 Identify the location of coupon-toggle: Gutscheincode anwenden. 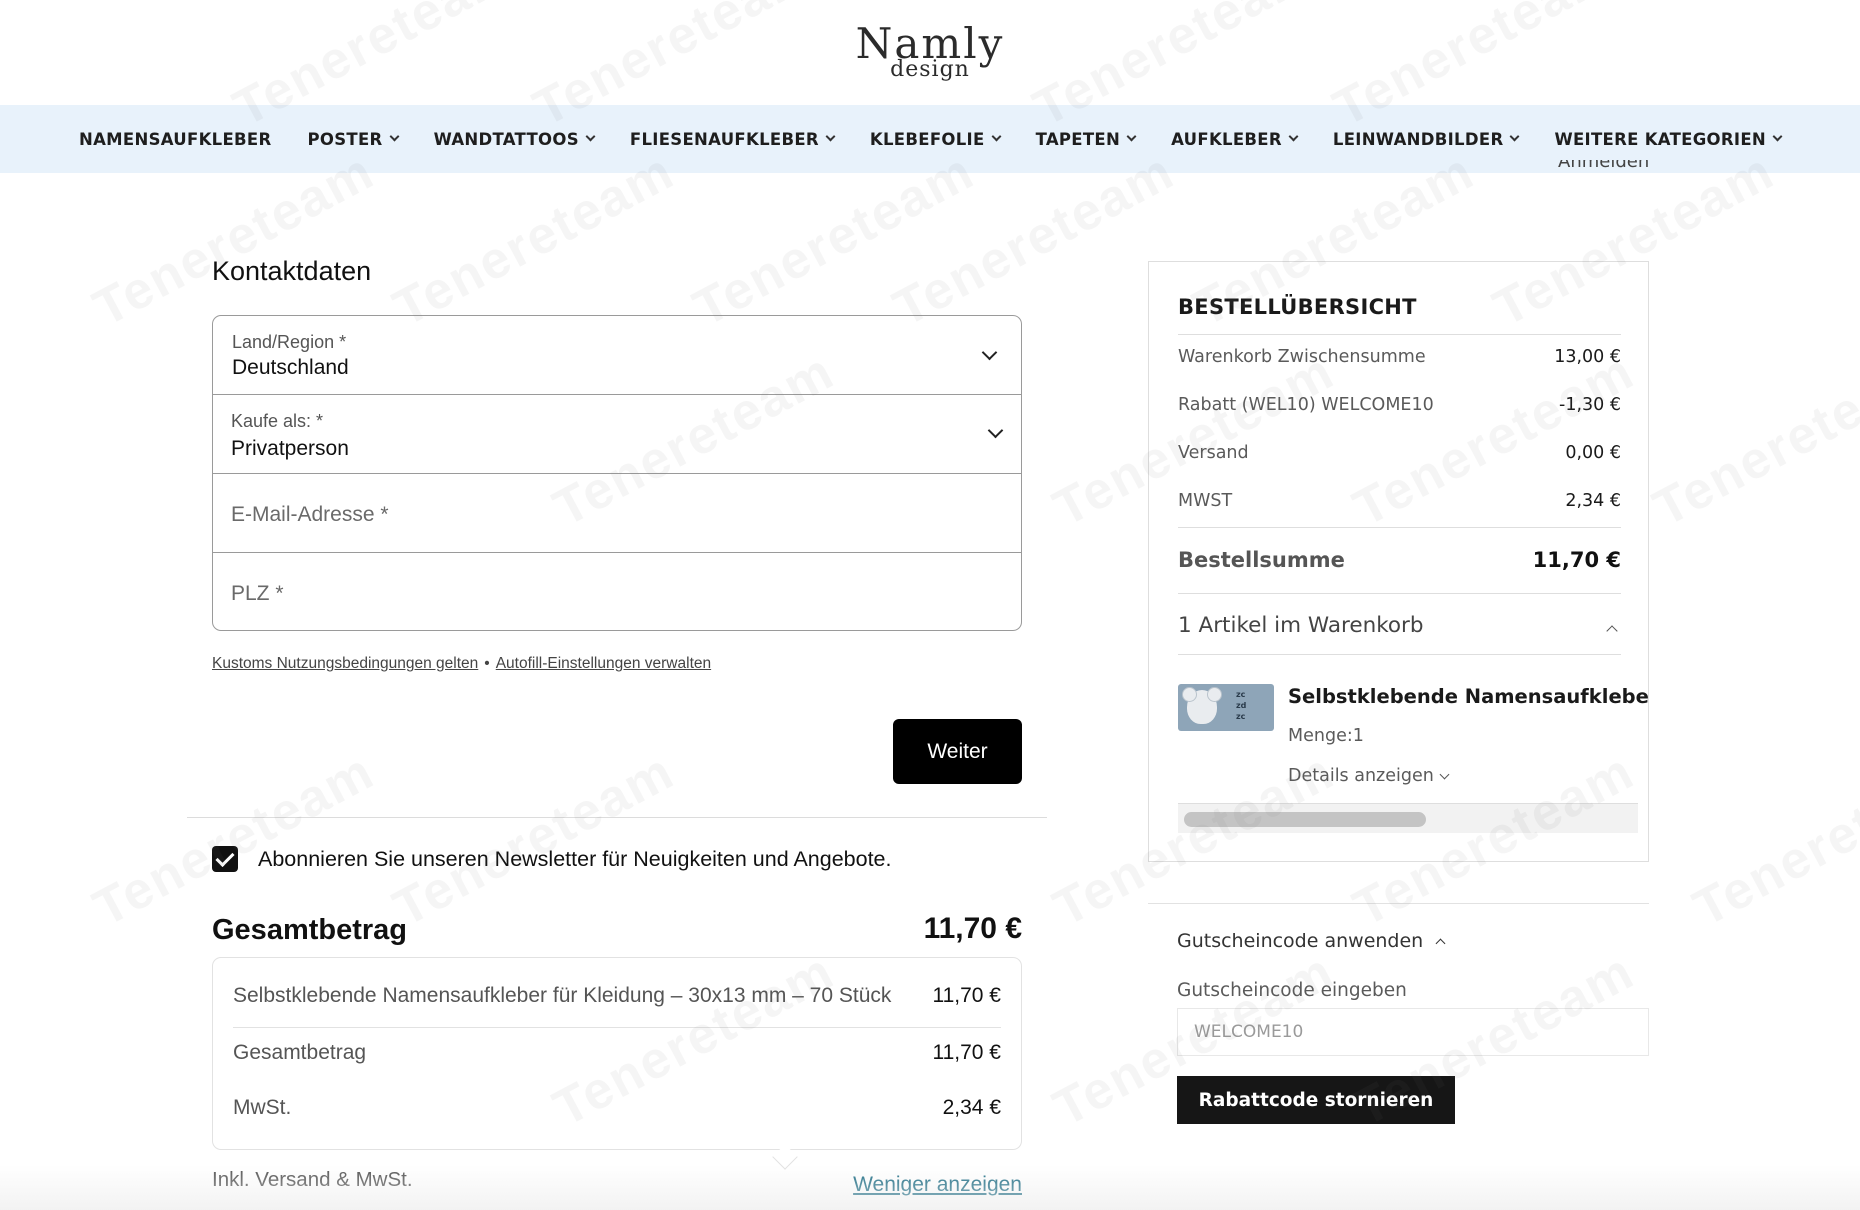
(1311, 941).